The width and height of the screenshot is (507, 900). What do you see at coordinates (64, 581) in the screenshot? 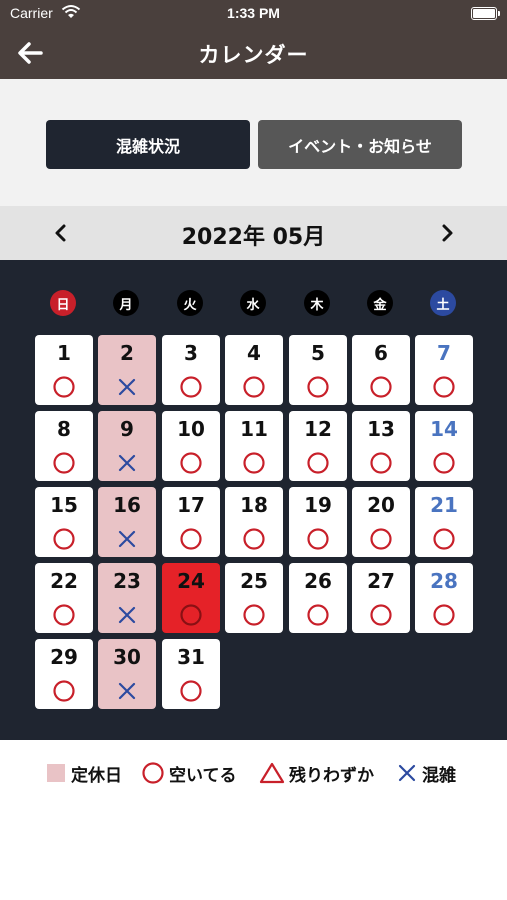
I see `day-number: 22` at bounding box center [64, 581].